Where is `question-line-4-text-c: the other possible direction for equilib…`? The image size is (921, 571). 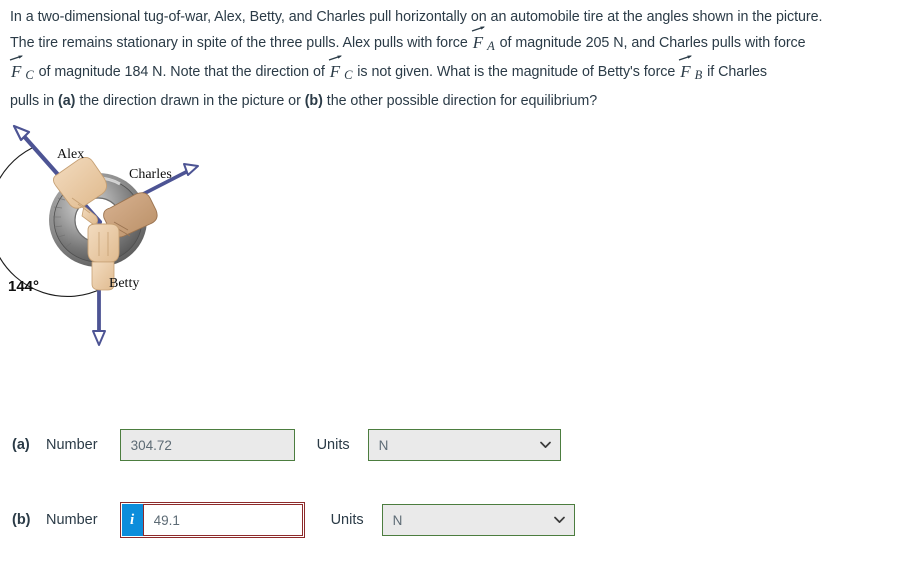
question-line-4-text-c: the other possible direction for equilib… is located at coordinates (462, 101).